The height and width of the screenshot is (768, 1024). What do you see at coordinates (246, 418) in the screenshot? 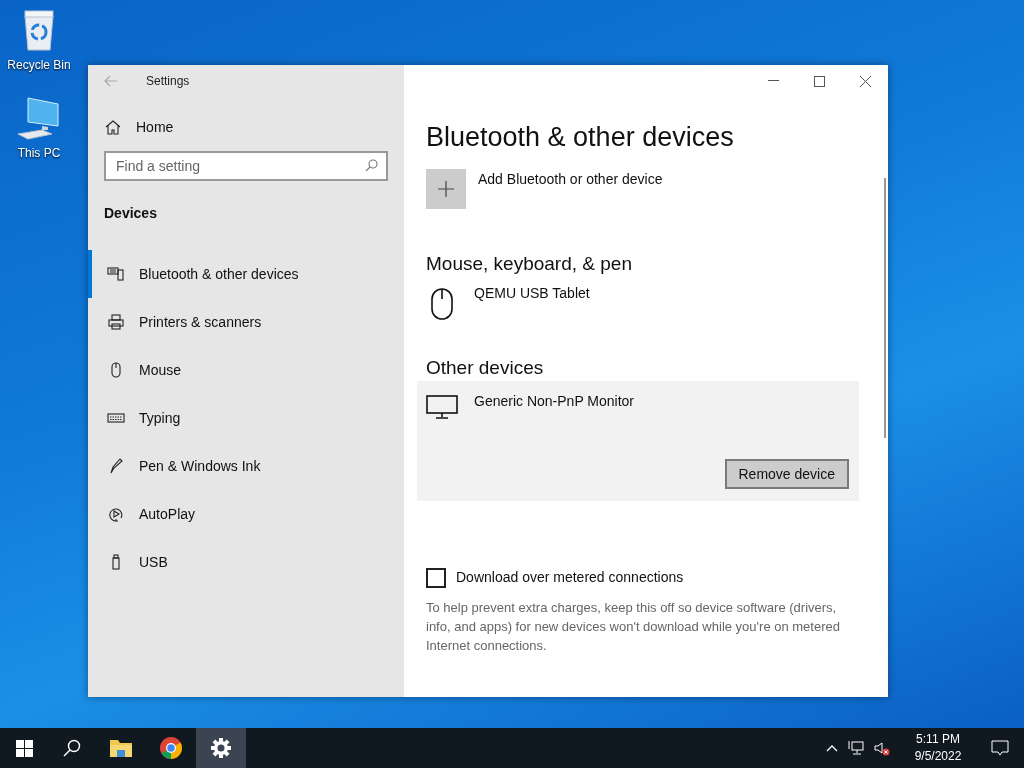
I see `nav-item: Typing` at bounding box center [246, 418].